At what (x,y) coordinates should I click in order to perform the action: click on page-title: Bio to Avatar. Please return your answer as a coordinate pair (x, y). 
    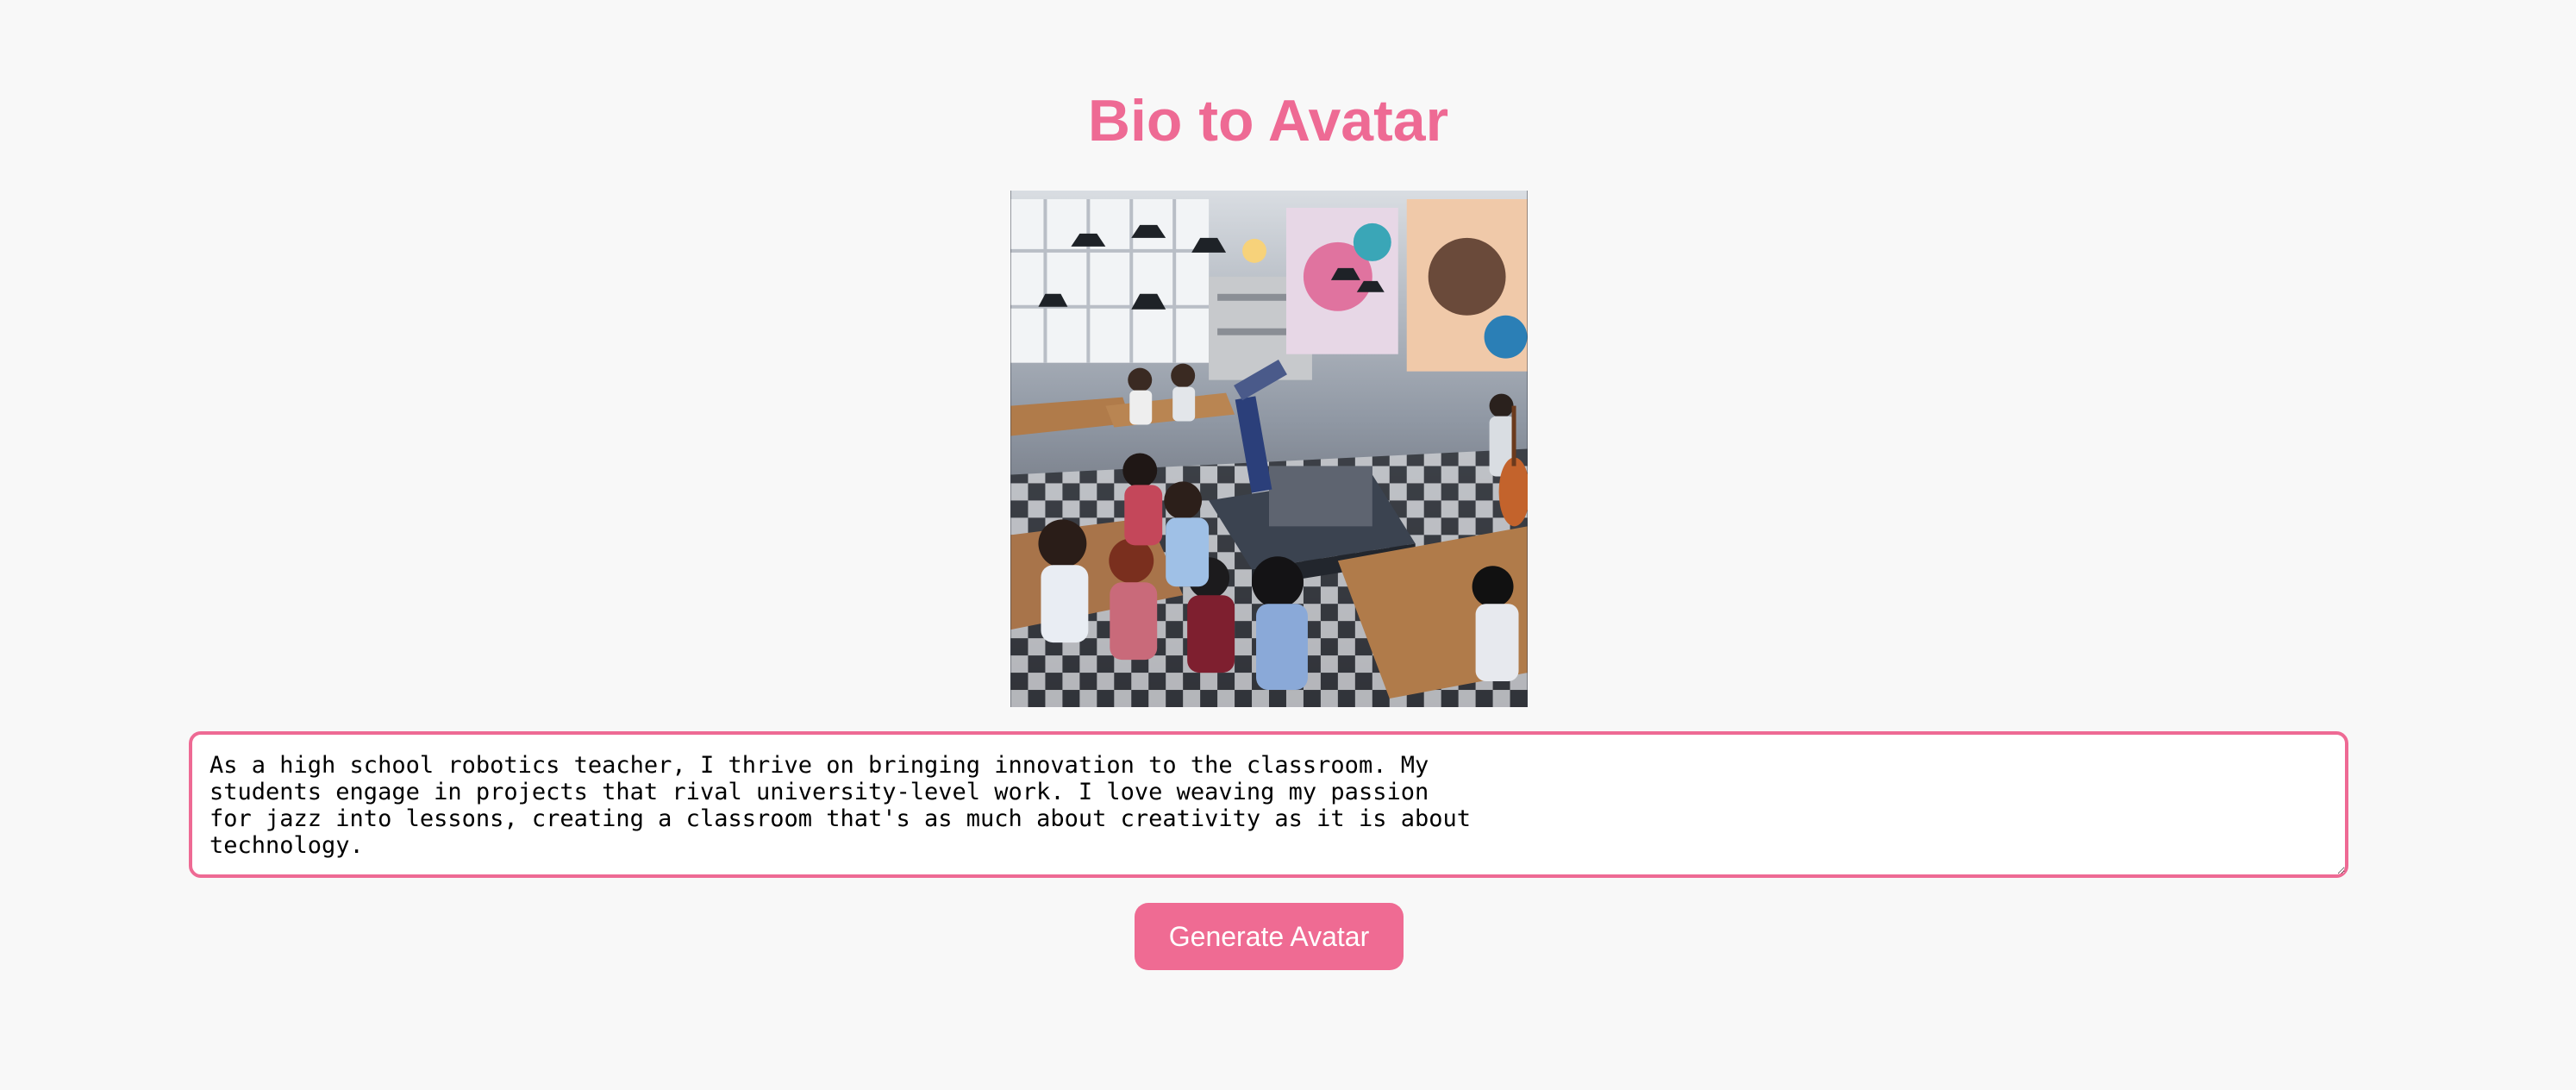
    Looking at the image, I should click on (1268, 121).